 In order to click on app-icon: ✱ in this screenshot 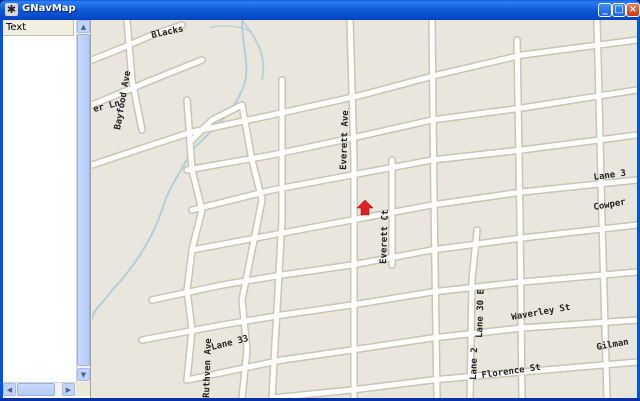, I will do `click(11, 9)`.